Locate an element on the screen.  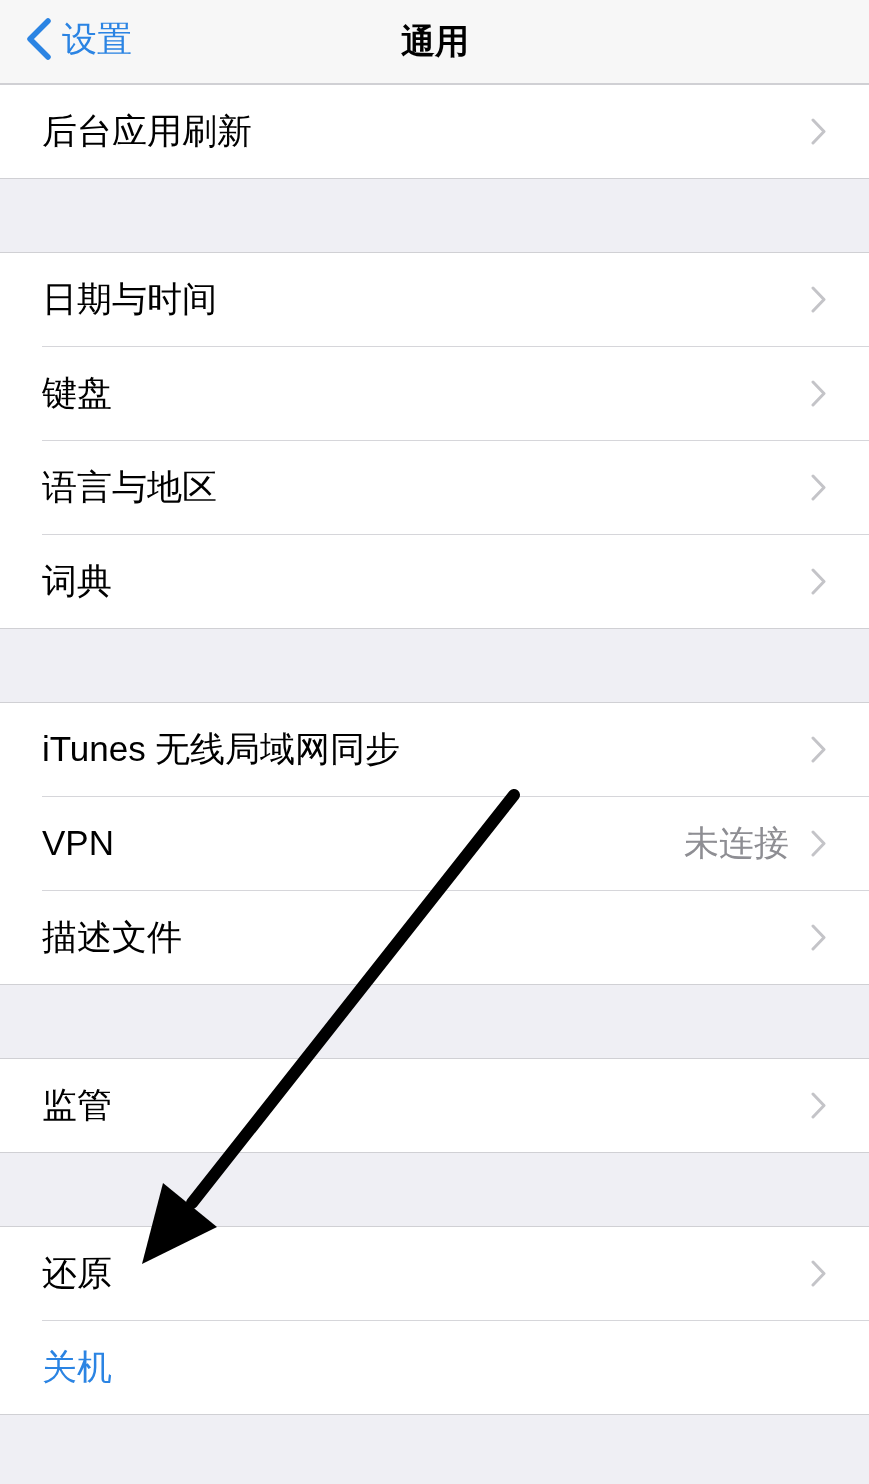
page-title: 通用 is located at coordinates (434, 41).